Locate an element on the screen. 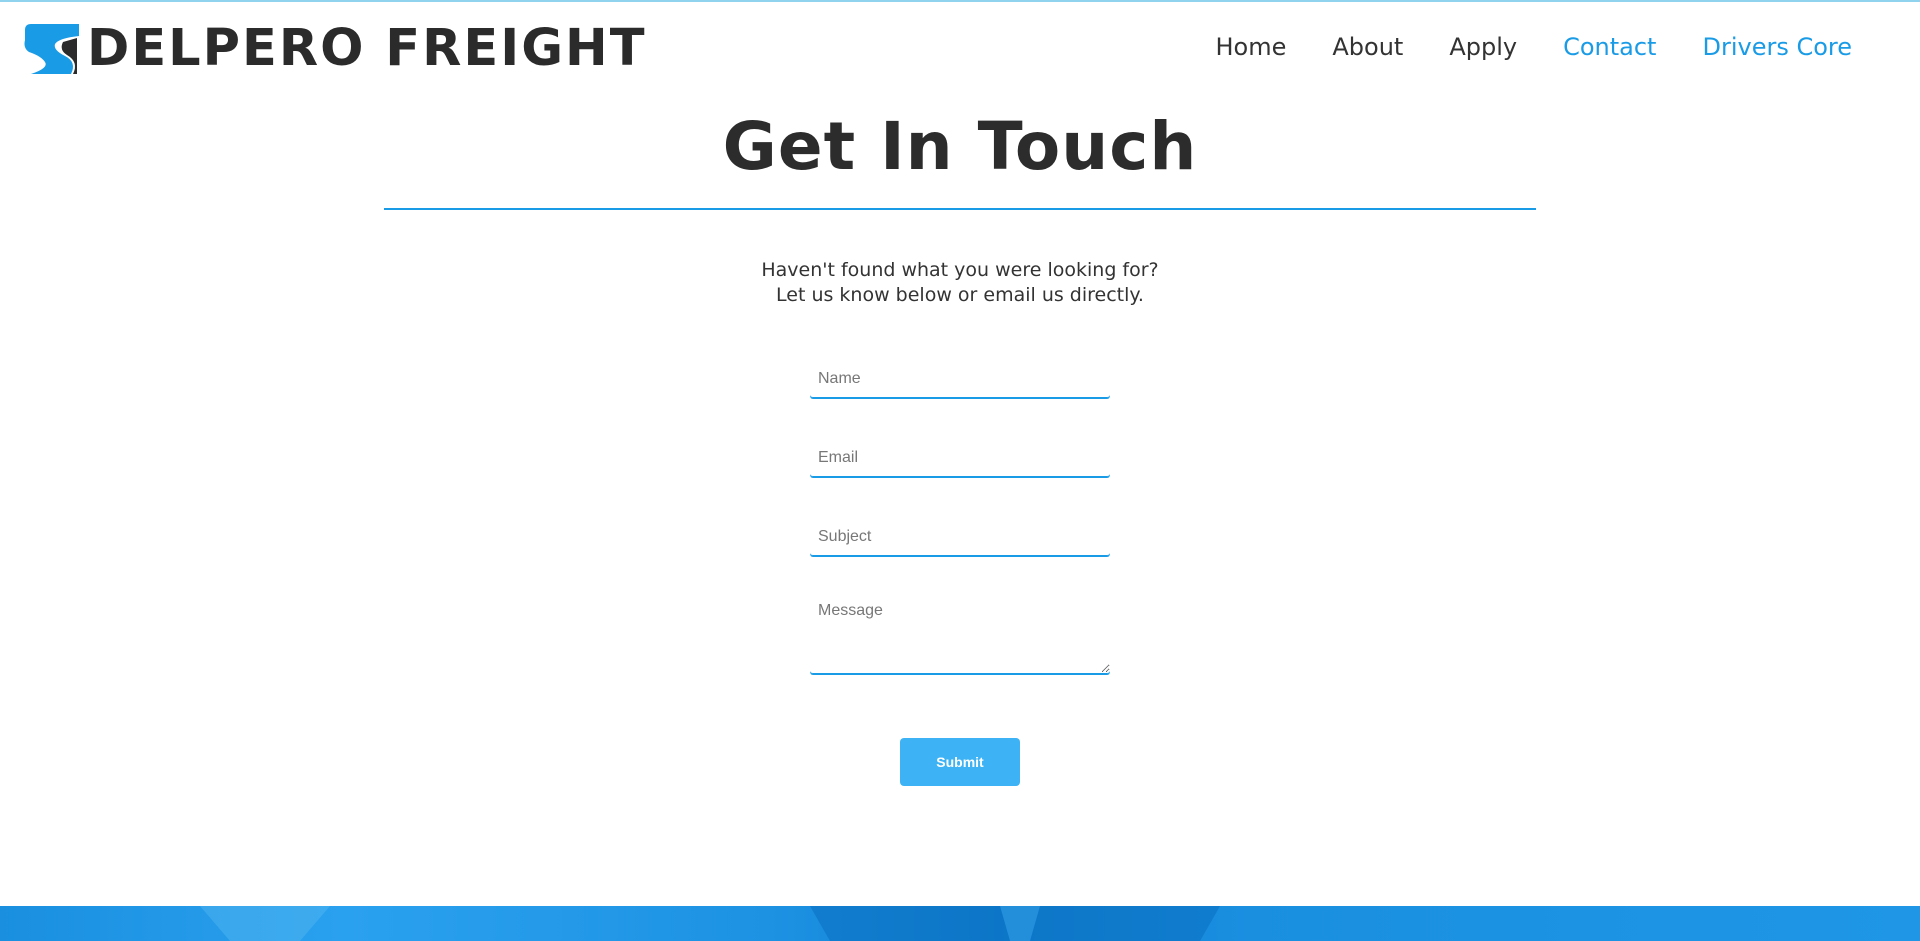 This screenshot has height=941, width=1920. brand-logo: DELPERO FREIGHT is located at coordinates (333, 49).